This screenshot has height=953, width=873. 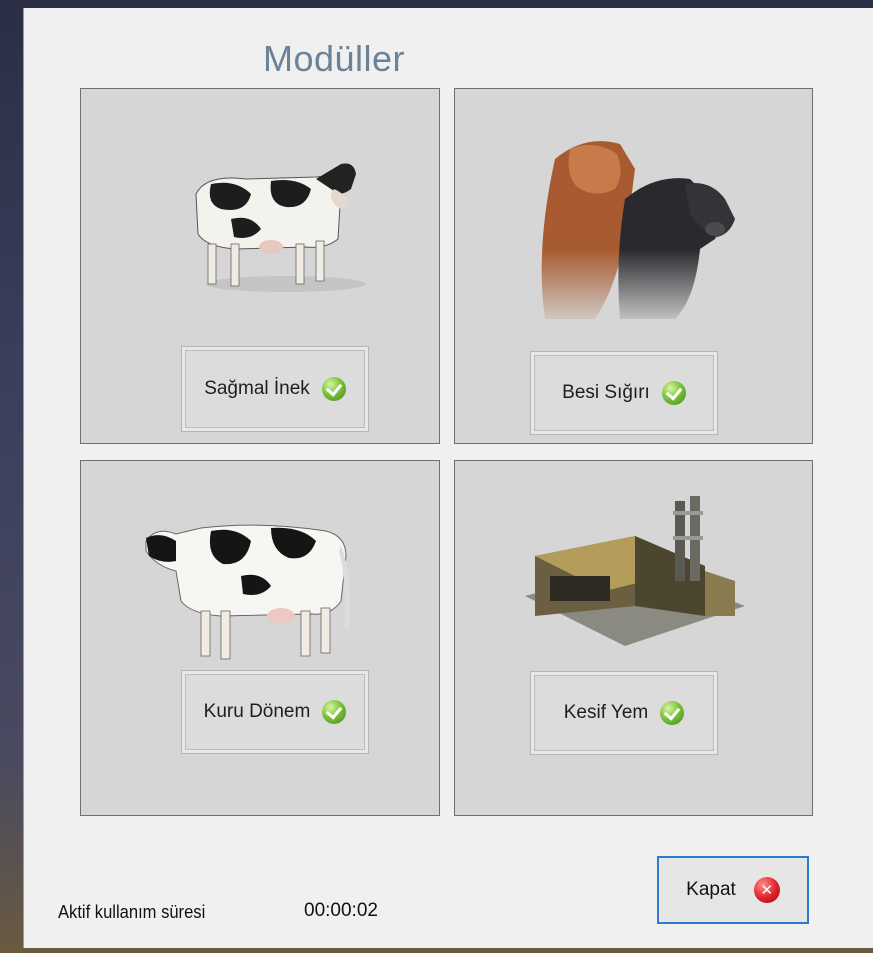 What do you see at coordinates (257, 711) in the screenshot?
I see `dry-cow-label: Kuru Dönem` at bounding box center [257, 711].